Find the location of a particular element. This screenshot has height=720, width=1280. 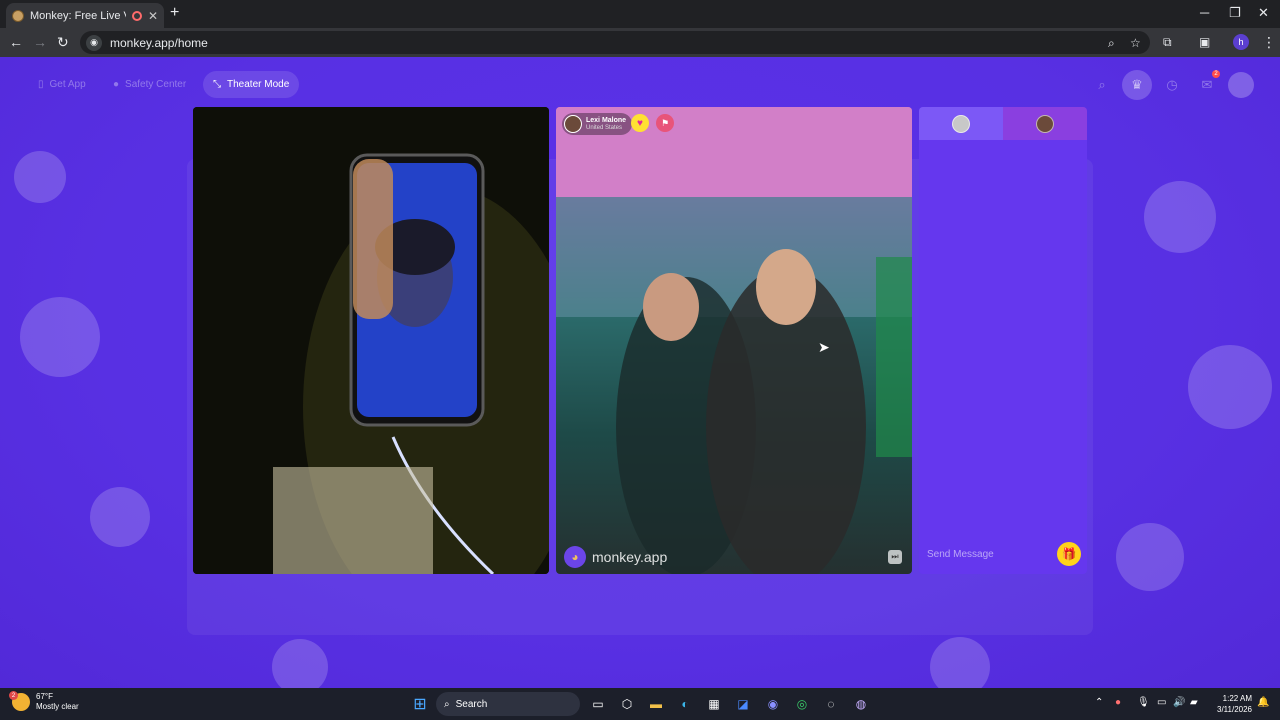

skip-icon: ⏭ is located at coordinates (895, 557).